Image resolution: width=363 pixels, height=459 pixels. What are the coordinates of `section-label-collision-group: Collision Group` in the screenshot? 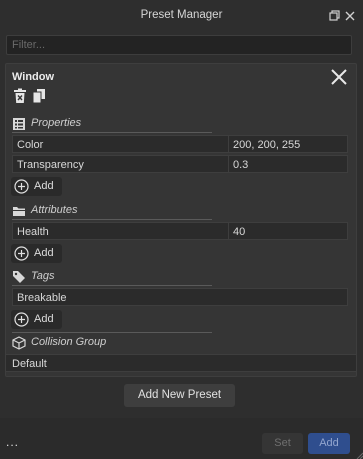 It's located at (69, 342).